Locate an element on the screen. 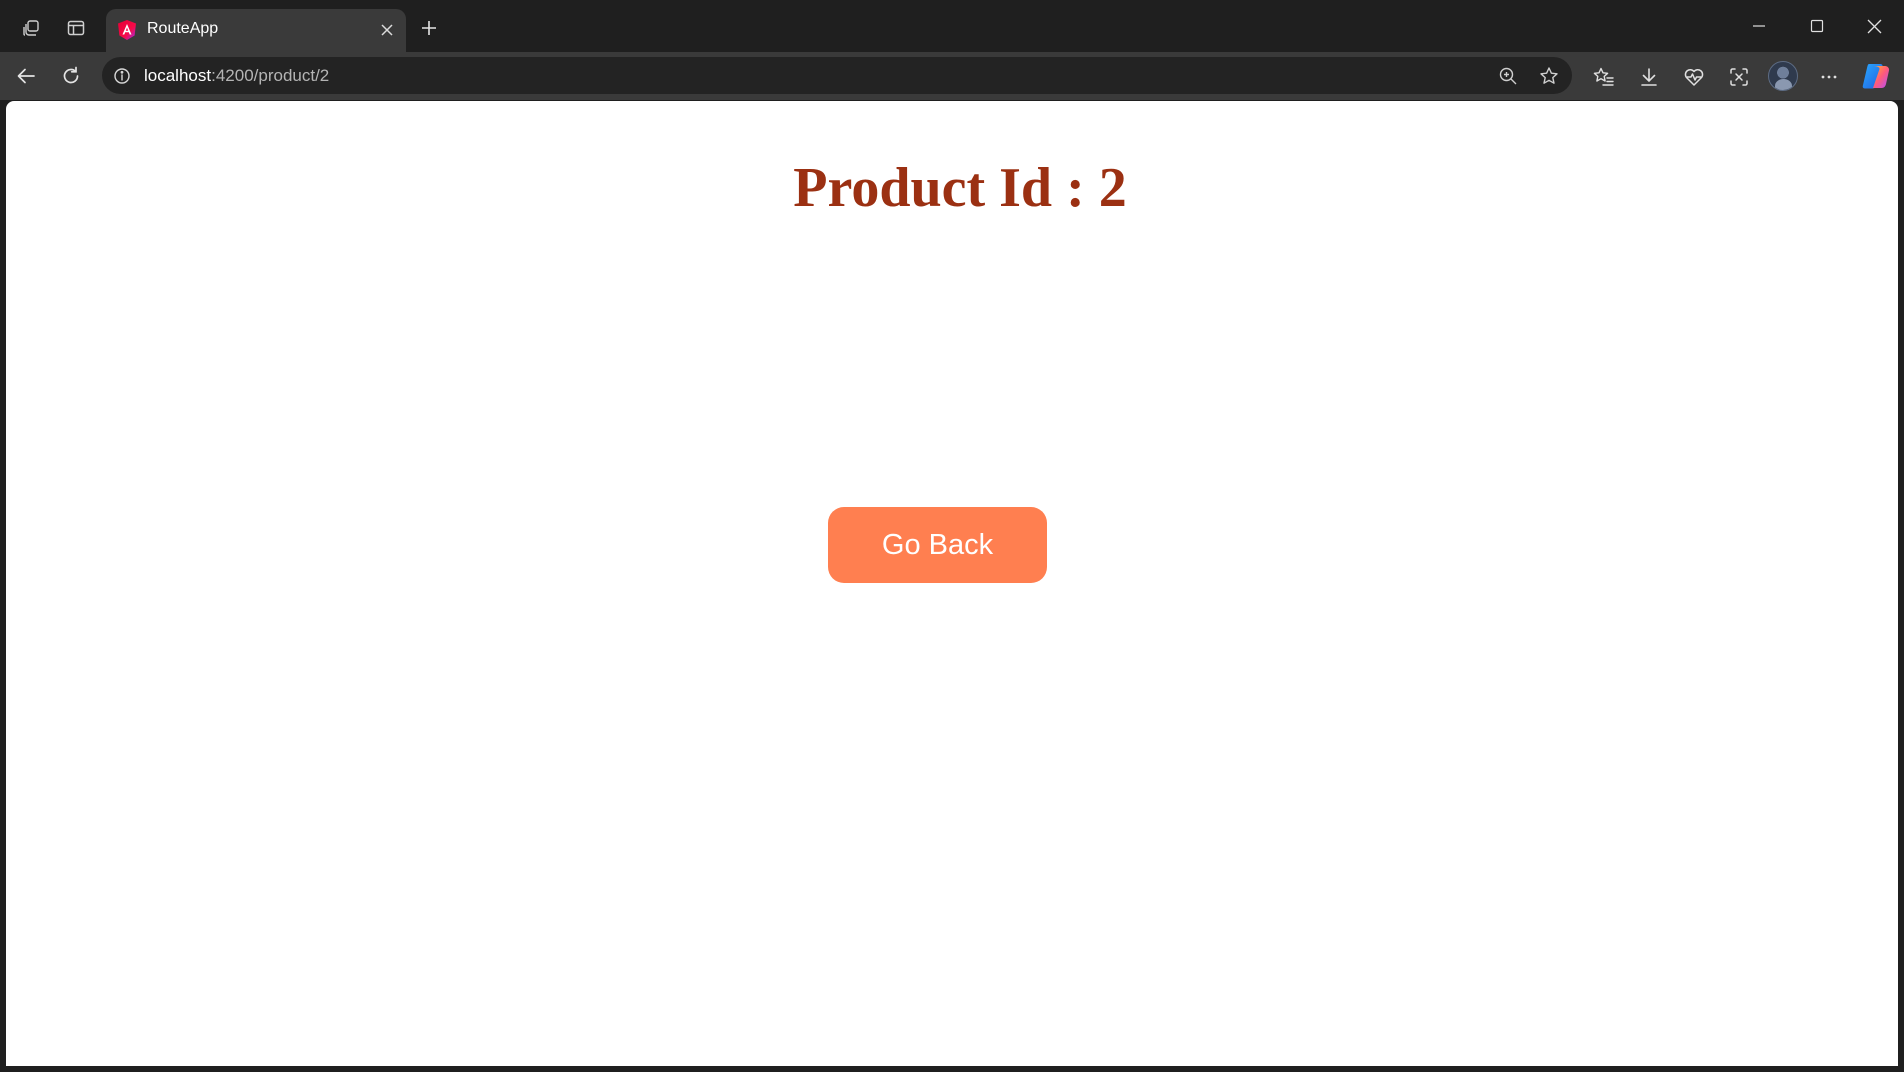 This screenshot has height=1072, width=1904. workspaces-icon is located at coordinates (31, 28).